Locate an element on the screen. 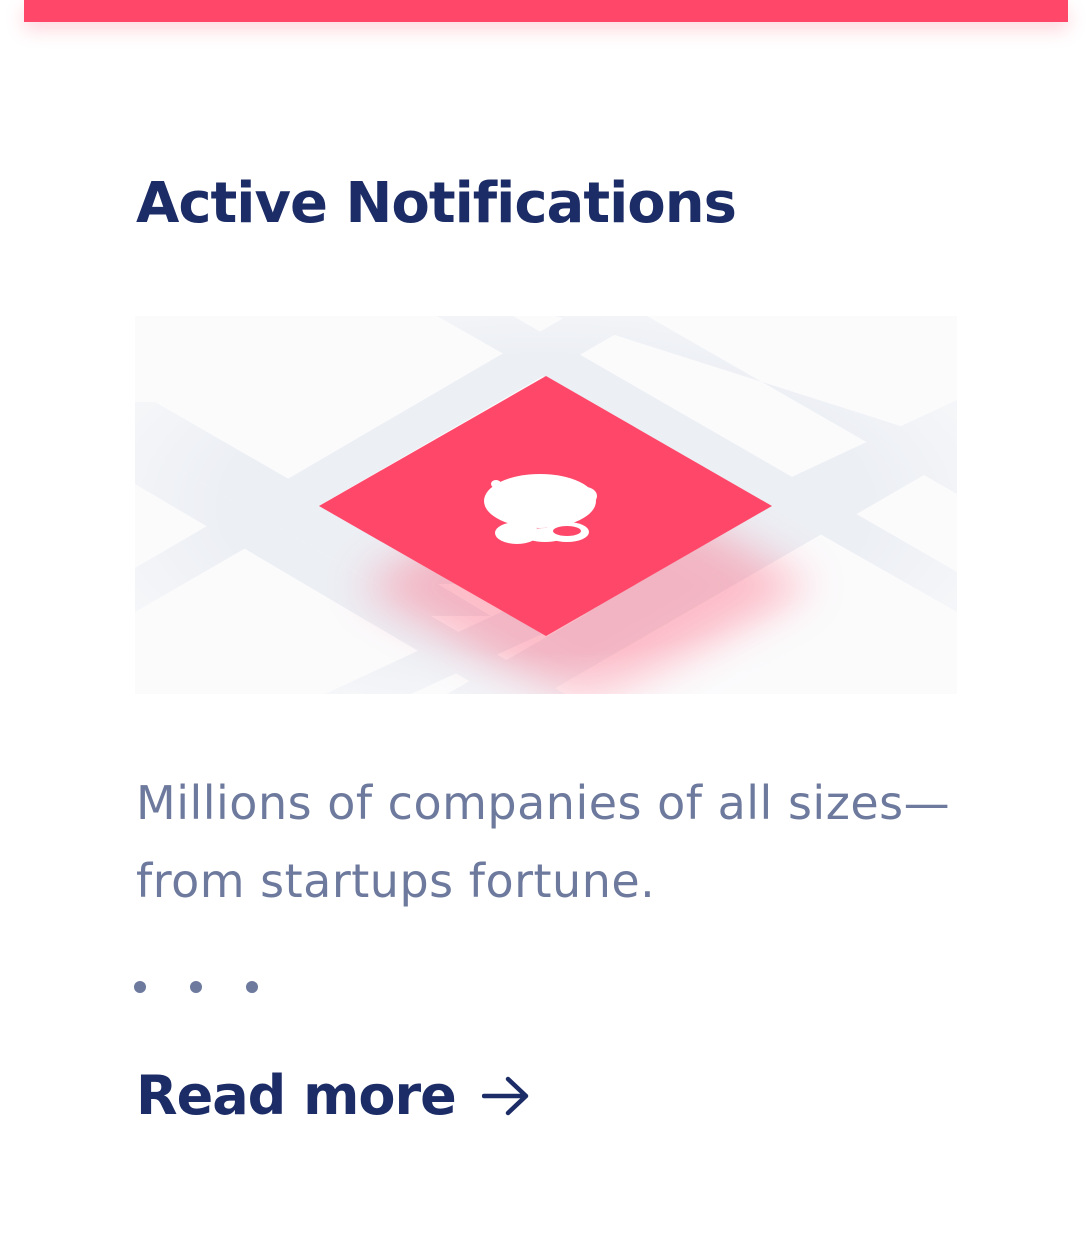 This screenshot has width=1089, height=1258. card-accent-bar is located at coordinates (546, 11).